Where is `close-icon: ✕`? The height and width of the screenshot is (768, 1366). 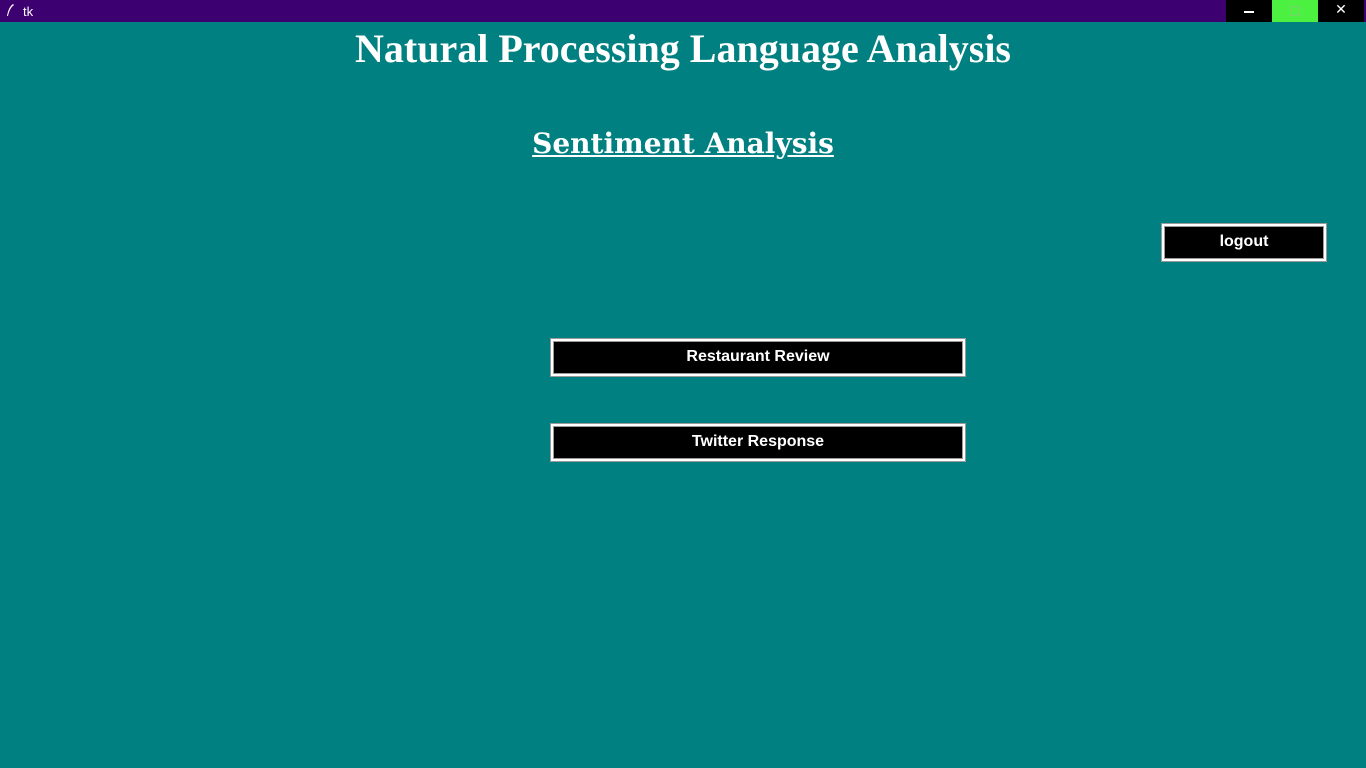 close-icon: ✕ is located at coordinates (1341, 10).